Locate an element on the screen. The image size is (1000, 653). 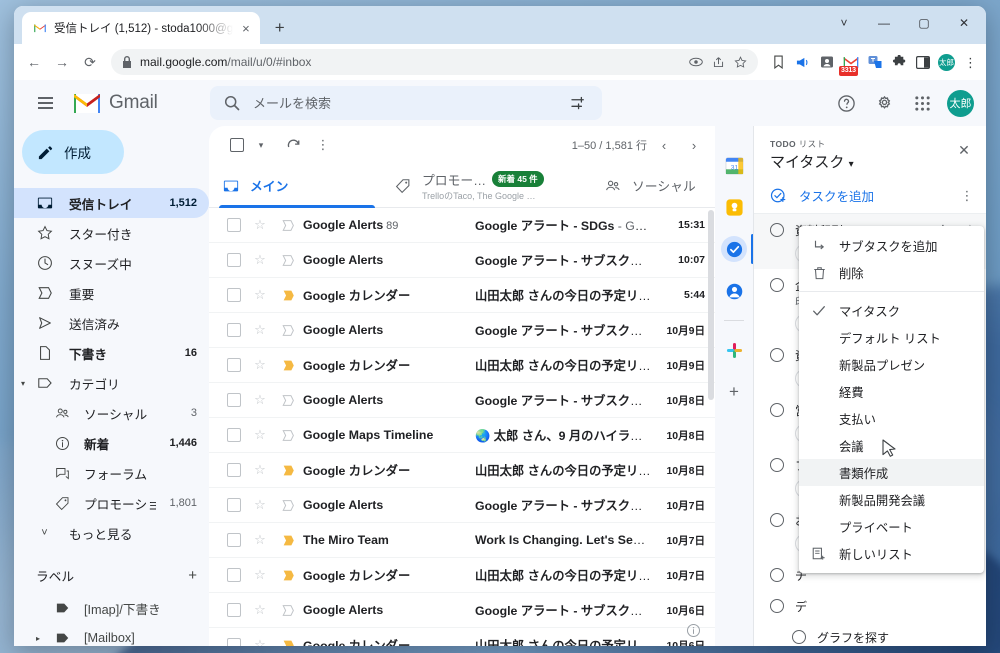
menu-item: 新製品開発会議 is located at coordinates (891, 499).